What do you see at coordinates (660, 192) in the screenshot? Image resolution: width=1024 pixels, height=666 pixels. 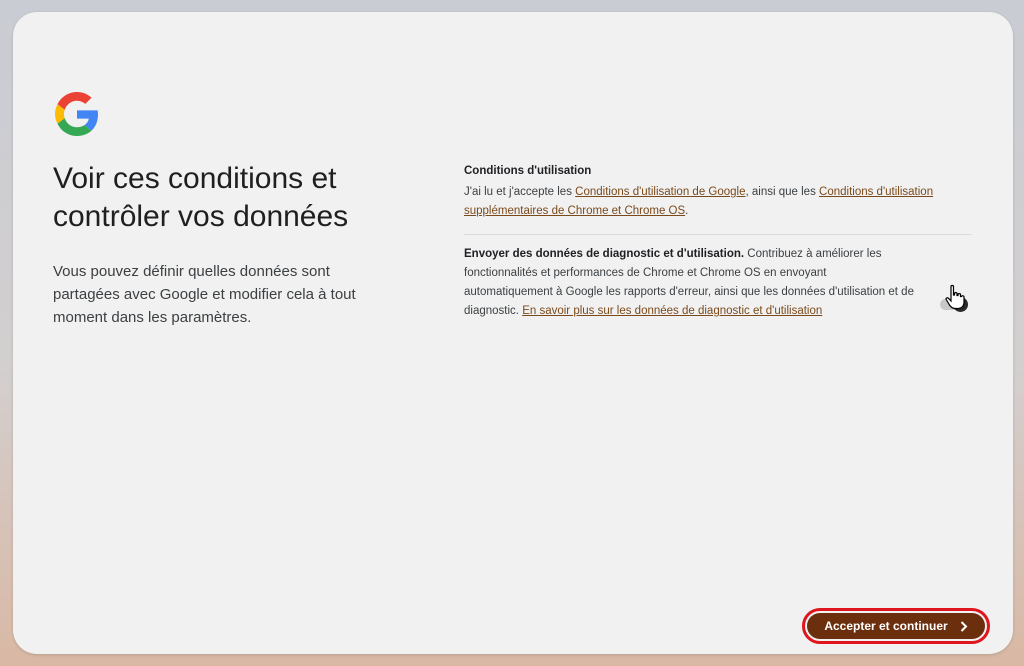 I see `google-terms-link: Conditions d'utilisation de Google` at bounding box center [660, 192].